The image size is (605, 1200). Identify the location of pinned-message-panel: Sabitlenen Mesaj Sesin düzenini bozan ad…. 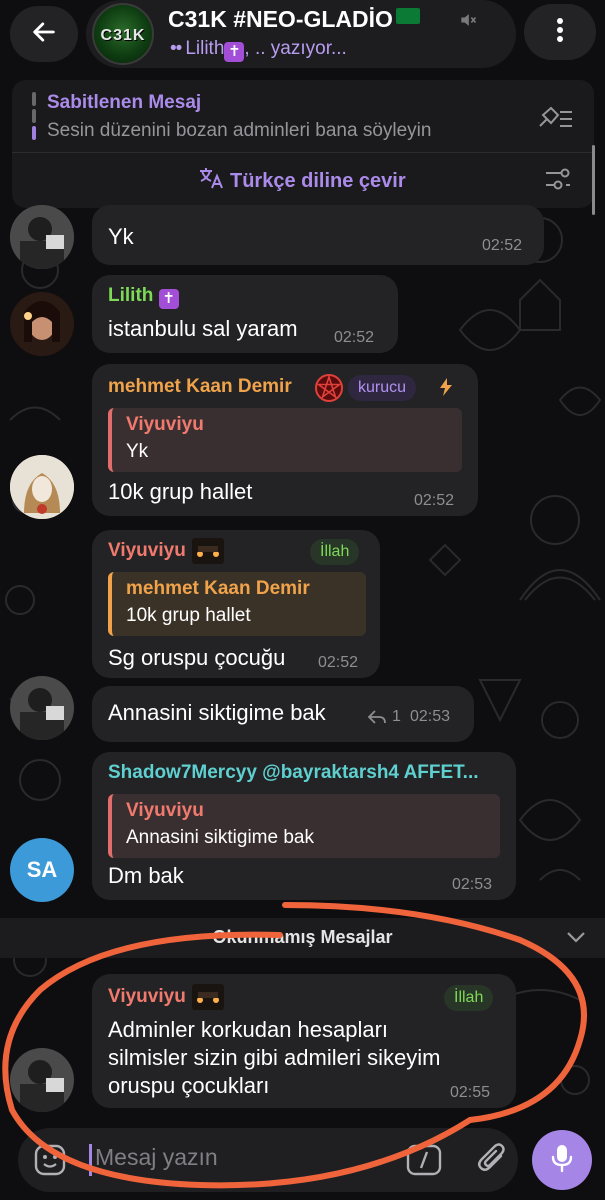
(303, 144).